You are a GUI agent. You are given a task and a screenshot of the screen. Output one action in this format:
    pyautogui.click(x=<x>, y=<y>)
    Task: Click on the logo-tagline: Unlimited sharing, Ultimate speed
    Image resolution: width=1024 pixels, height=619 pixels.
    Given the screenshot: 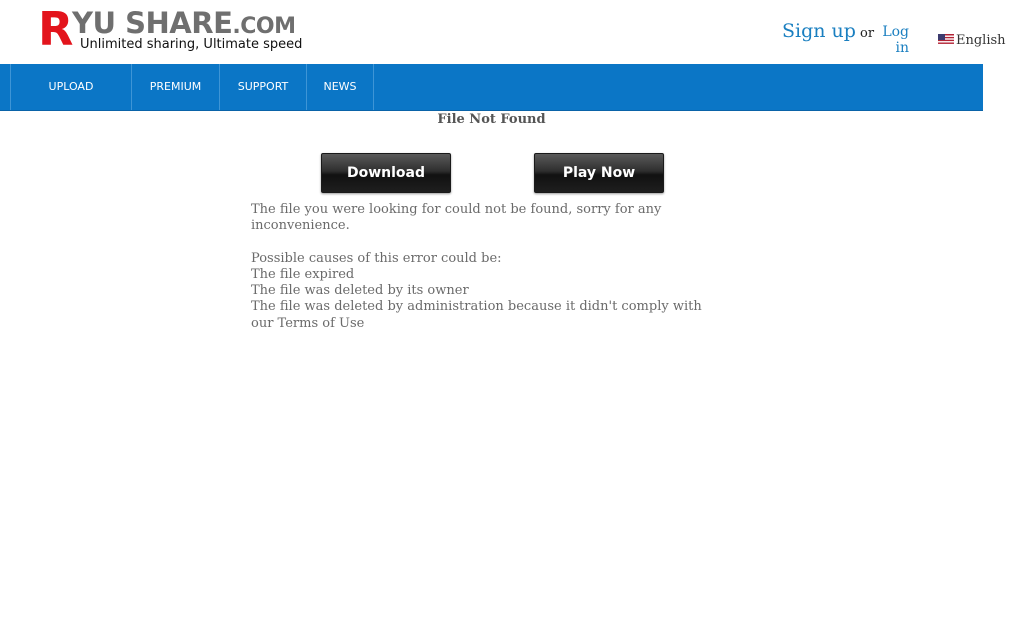 What is the action you would take?
    pyautogui.click(x=191, y=44)
    